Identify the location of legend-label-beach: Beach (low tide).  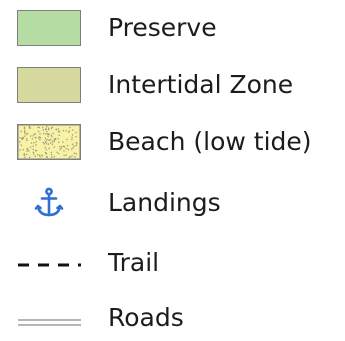
(210, 141).